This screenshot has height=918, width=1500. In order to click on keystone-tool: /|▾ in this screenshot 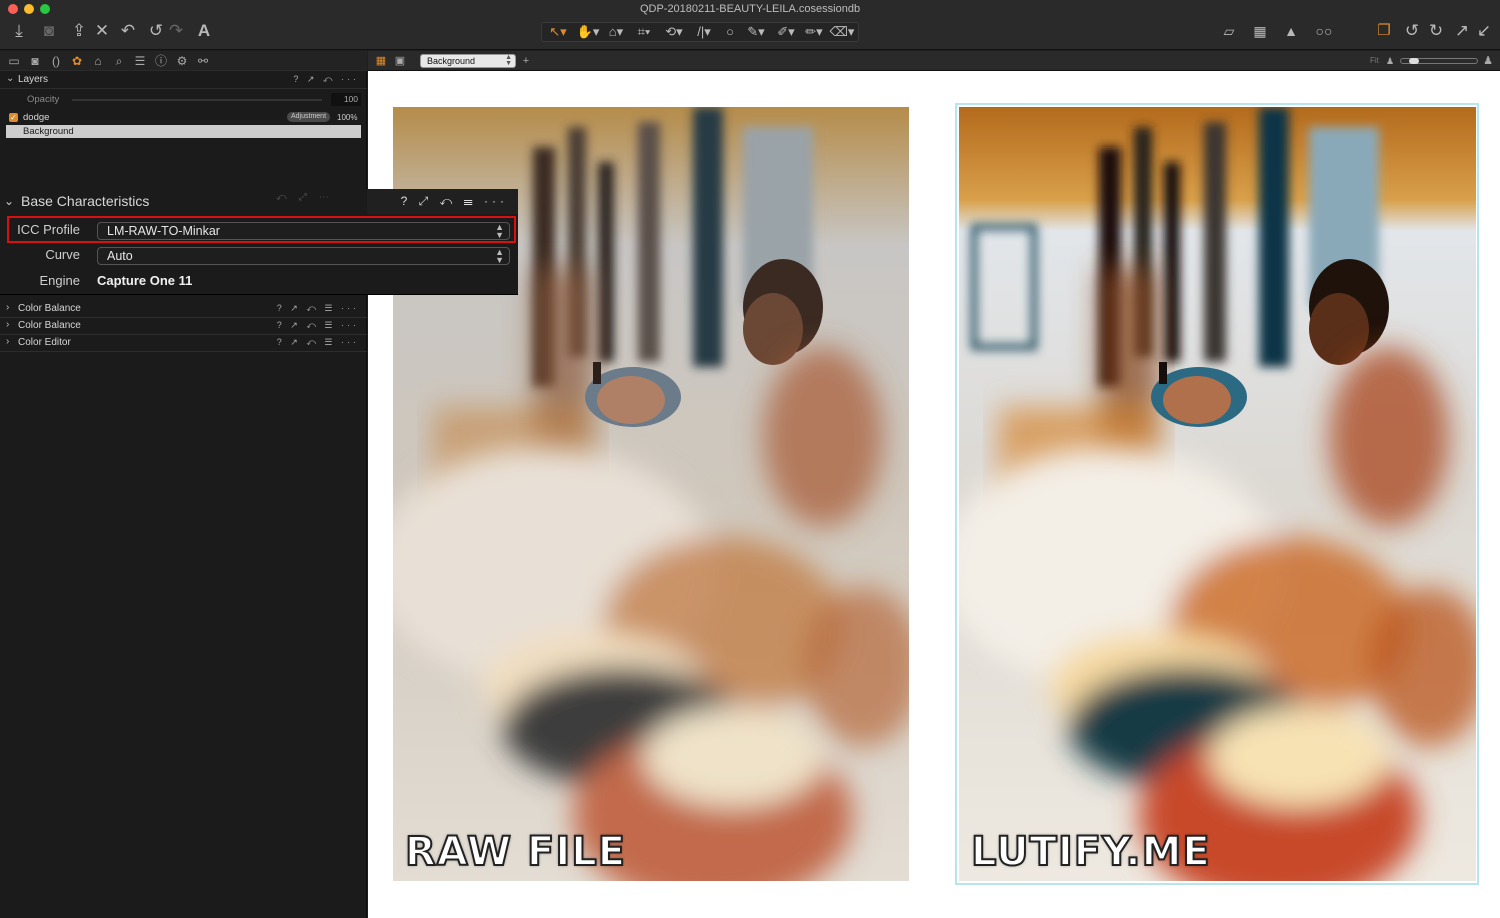, I will do `click(704, 32)`.